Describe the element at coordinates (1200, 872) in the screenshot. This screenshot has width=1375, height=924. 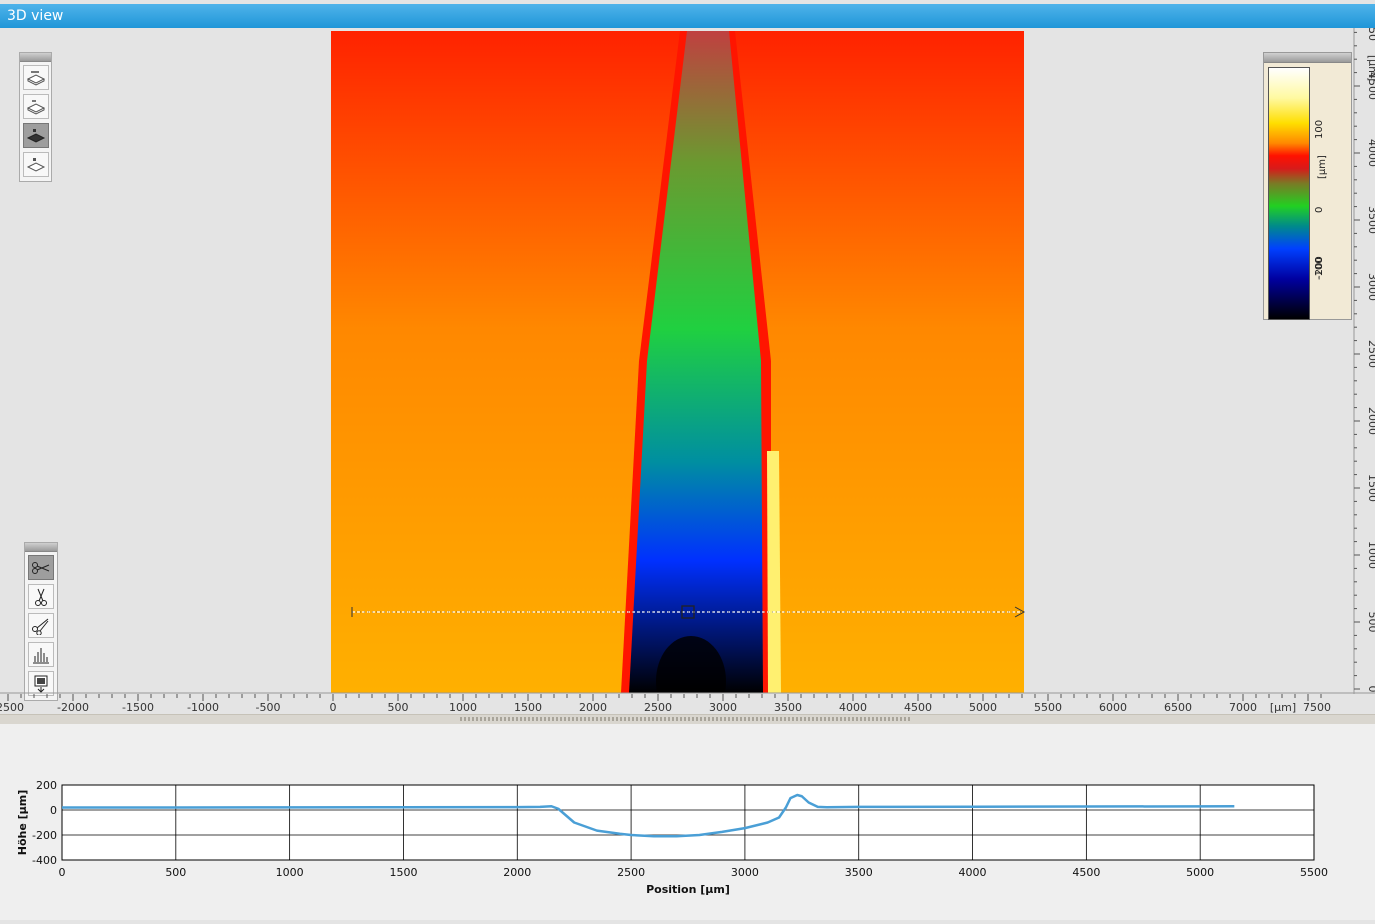
I see `x-tick-label: 5000` at that location.